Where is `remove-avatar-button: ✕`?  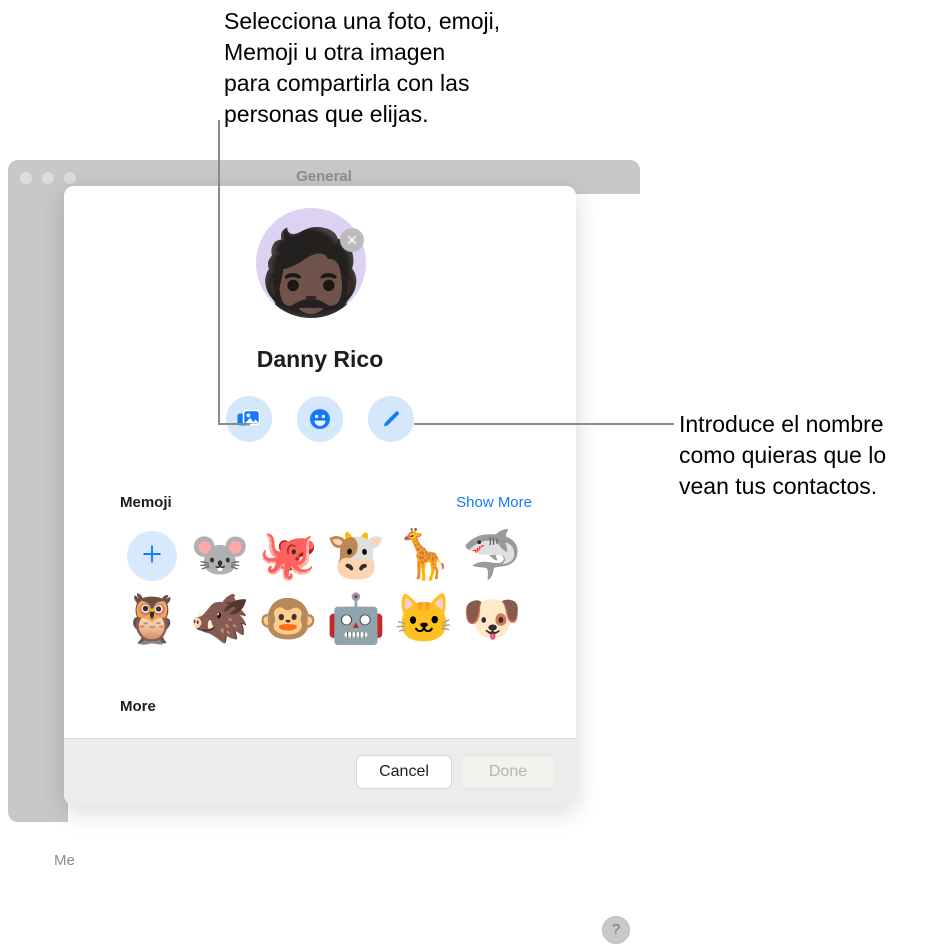 remove-avatar-button: ✕ is located at coordinates (352, 240).